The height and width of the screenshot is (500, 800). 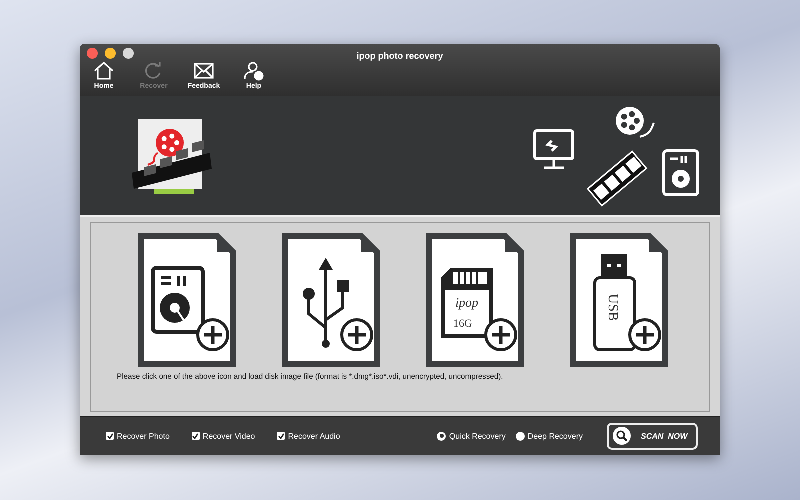 I want to click on memory-card-card: ipop 16G, so click(x=474, y=300).